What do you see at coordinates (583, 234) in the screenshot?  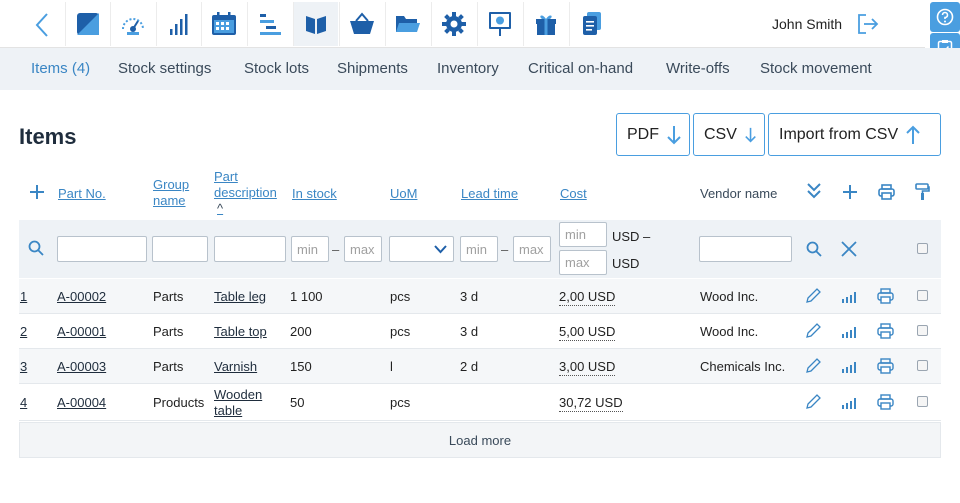 I see `cost-min-input` at bounding box center [583, 234].